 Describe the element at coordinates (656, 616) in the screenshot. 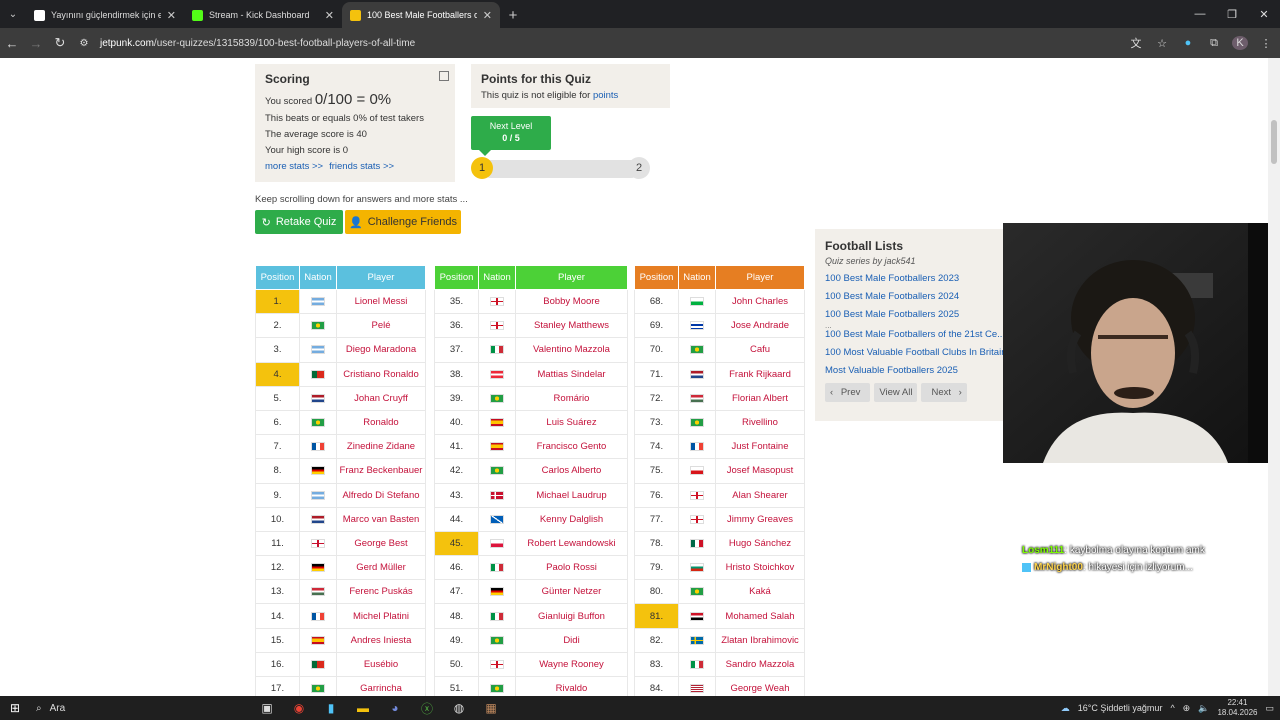

I see `position-cell: 81.` at that location.